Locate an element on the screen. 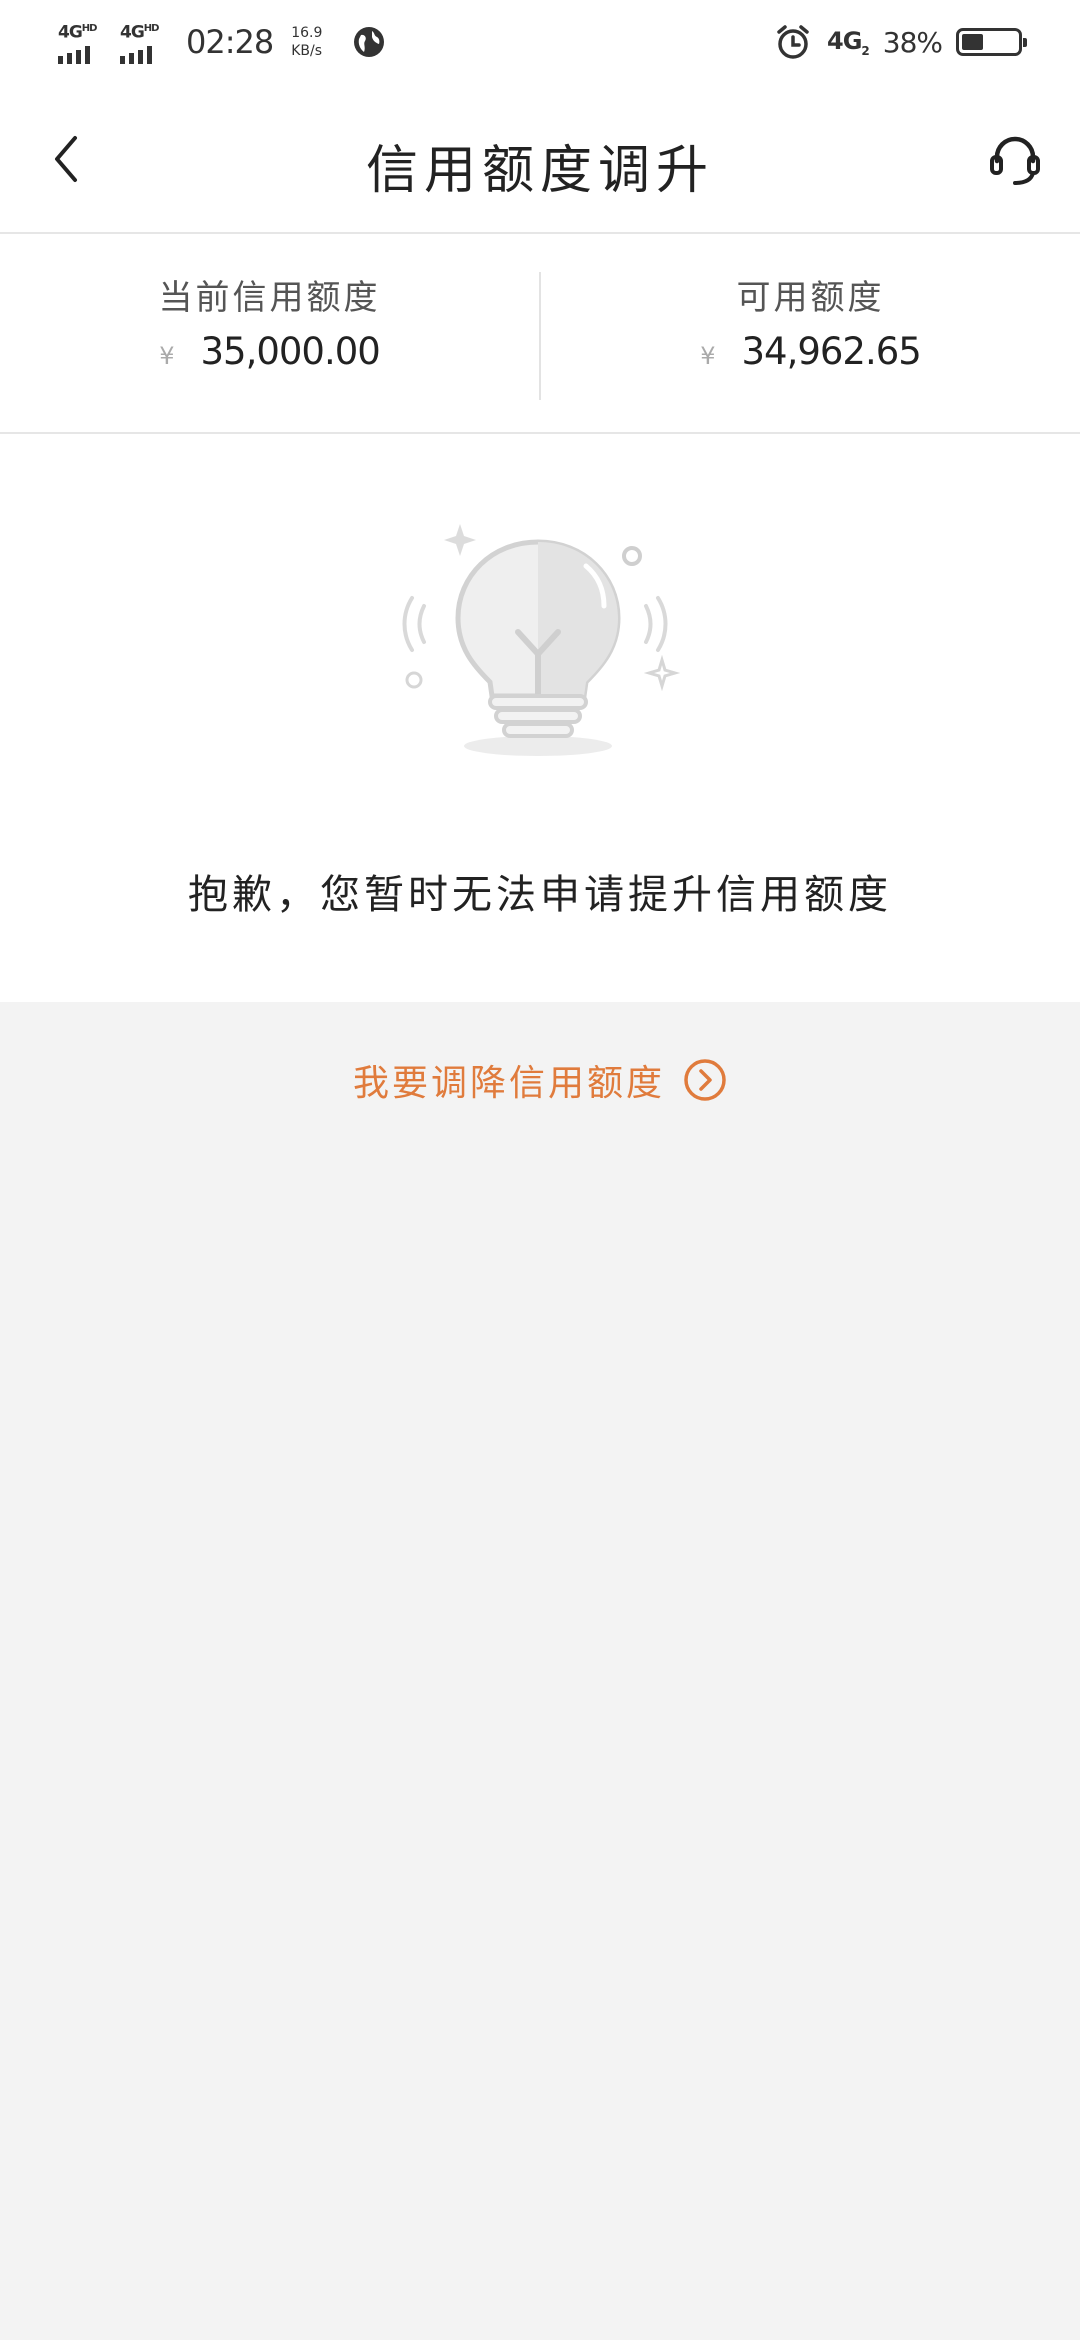 The height and width of the screenshot is (2340, 1080). sim2-label: 4G is located at coordinates (132, 32).